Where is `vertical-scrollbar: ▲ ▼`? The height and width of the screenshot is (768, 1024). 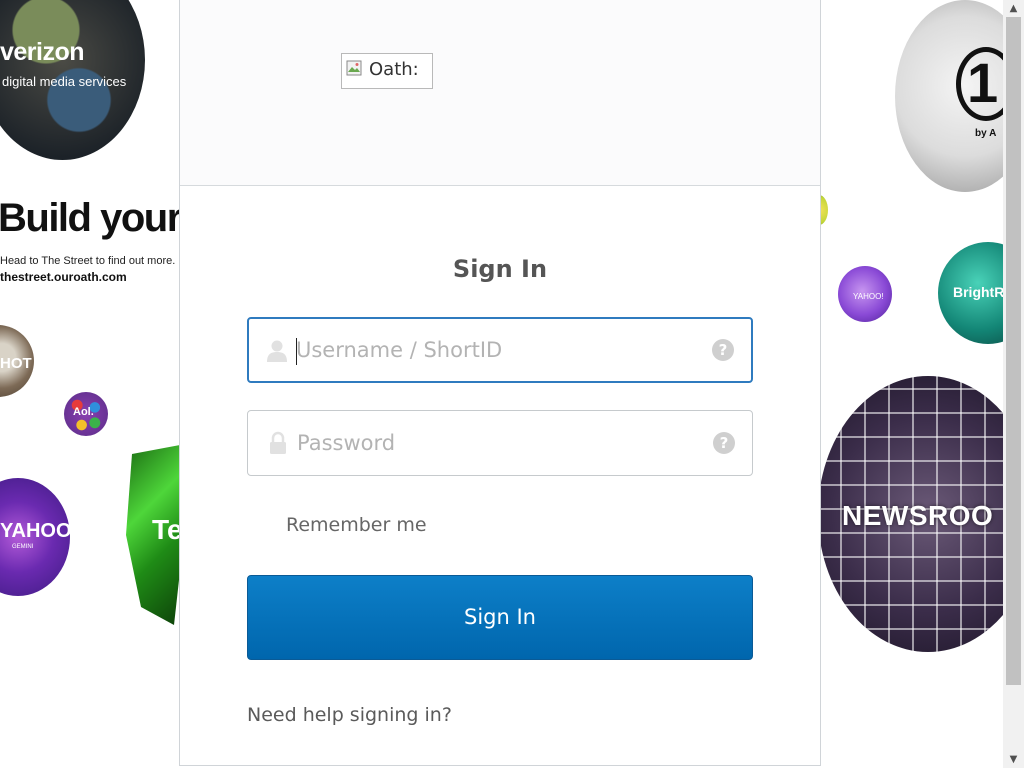 vertical-scrollbar: ▲ ▼ is located at coordinates (1013, 384).